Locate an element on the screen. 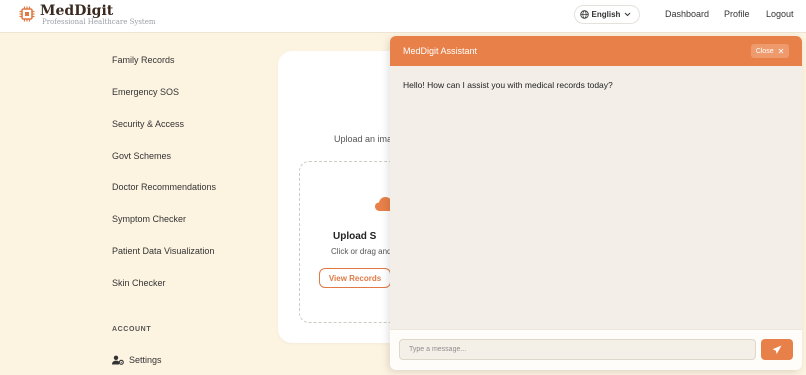  nav-profile: Profile is located at coordinates (737, 14).